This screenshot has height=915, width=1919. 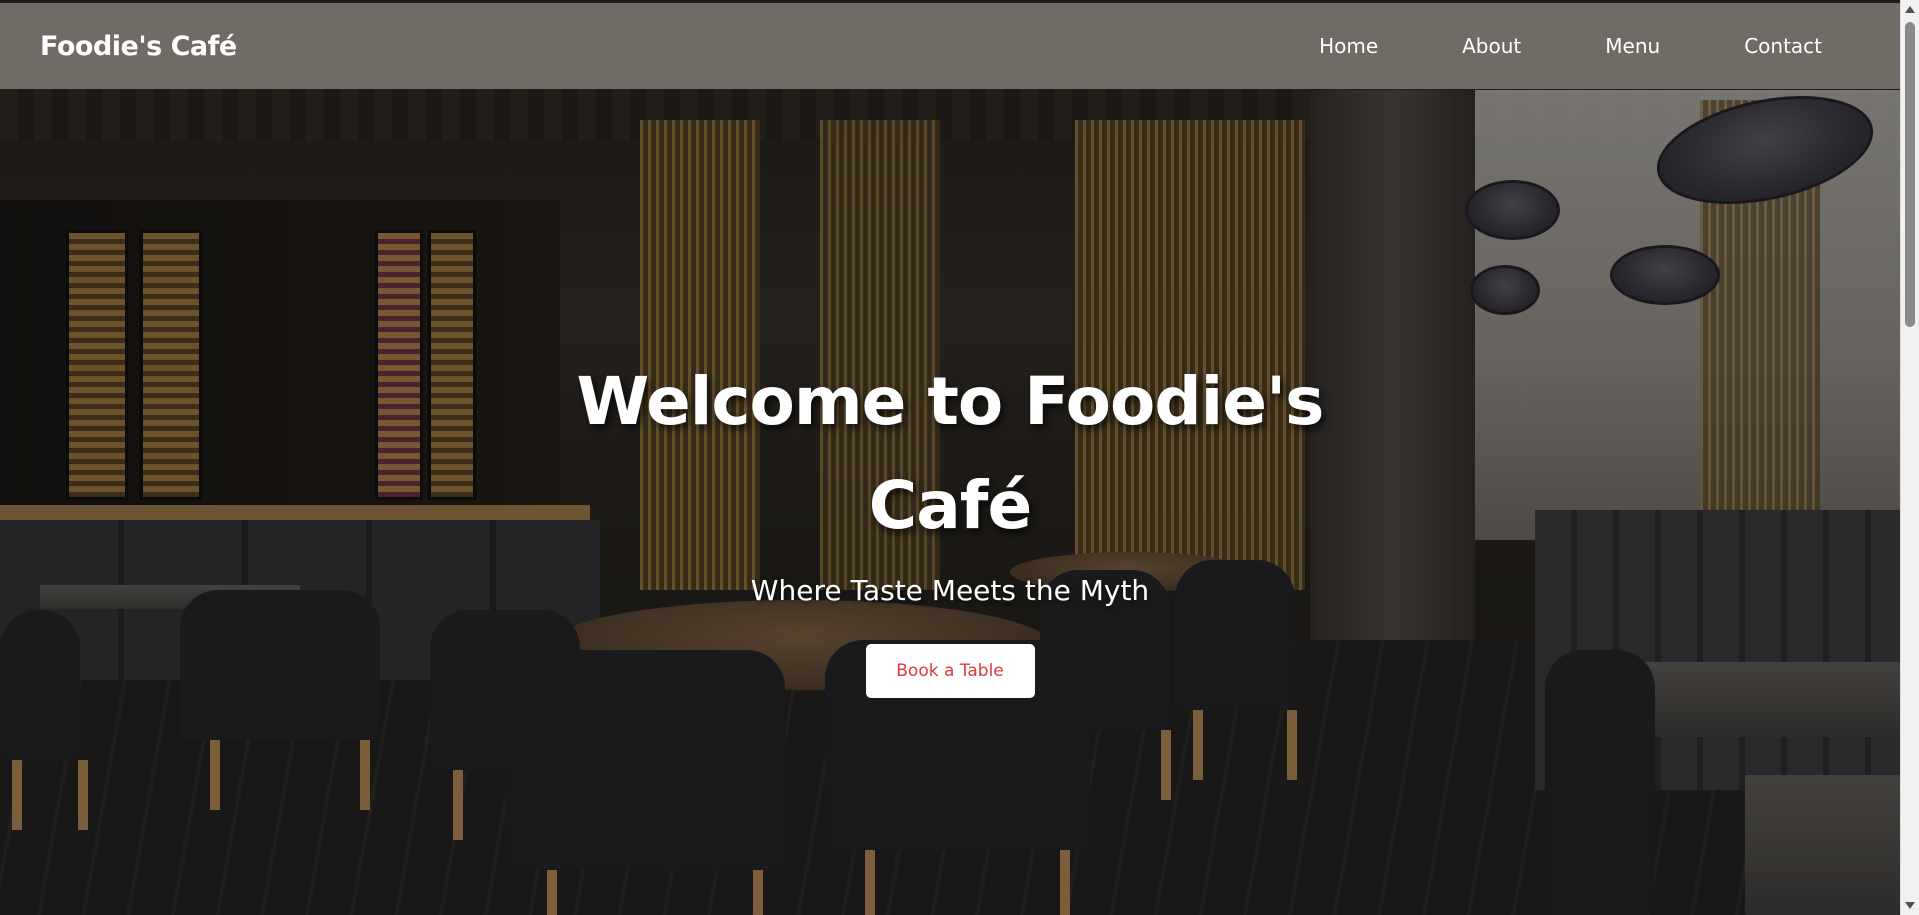 I want to click on scroll-down-arrow-icon, so click(x=1910, y=905).